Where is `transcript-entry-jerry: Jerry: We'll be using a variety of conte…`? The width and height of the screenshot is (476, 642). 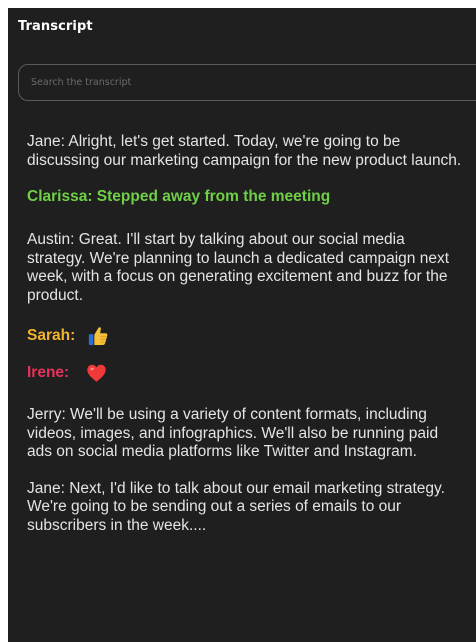 transcript-entry-jerry: Jerry: We'll be using a variety of conte… is located at coordinates (233, 433).